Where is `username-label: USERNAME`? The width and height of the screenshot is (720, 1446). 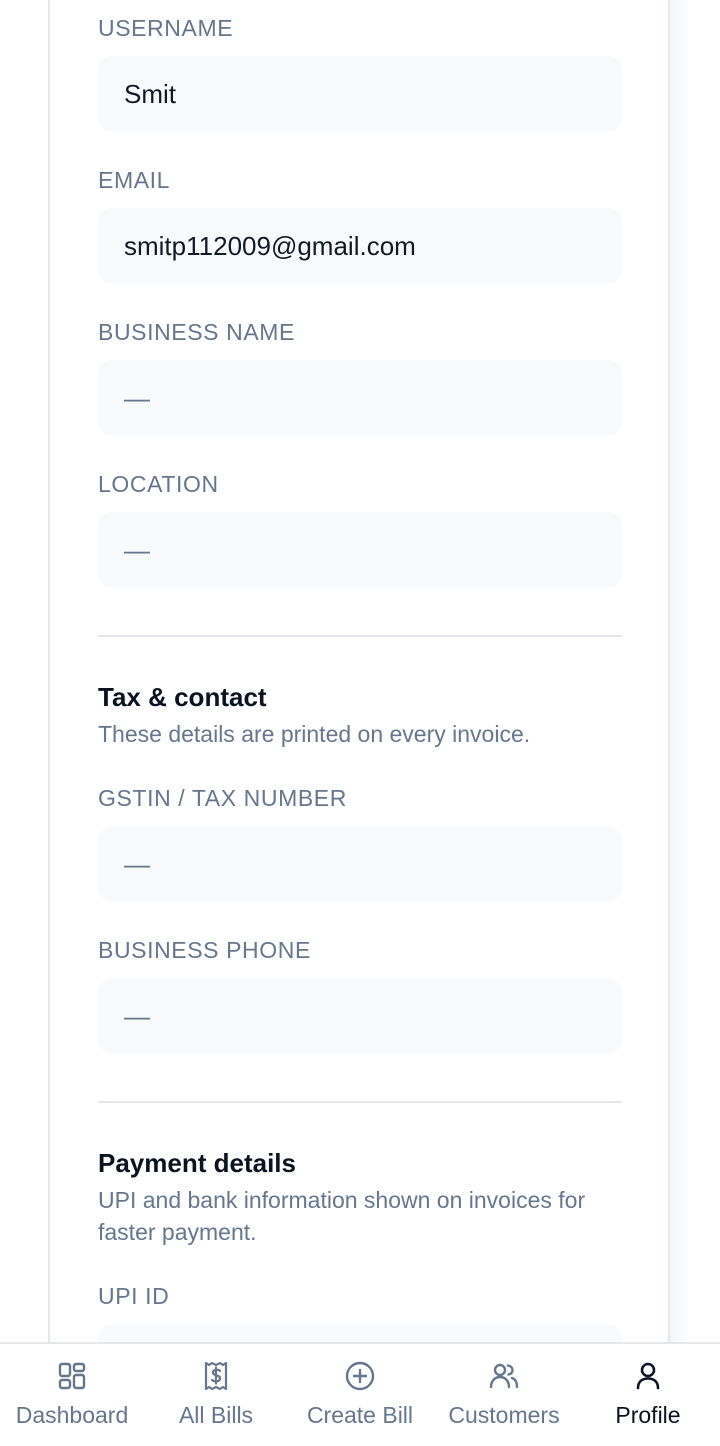
username-label: USERNAME is located at coordinates (166, 28).